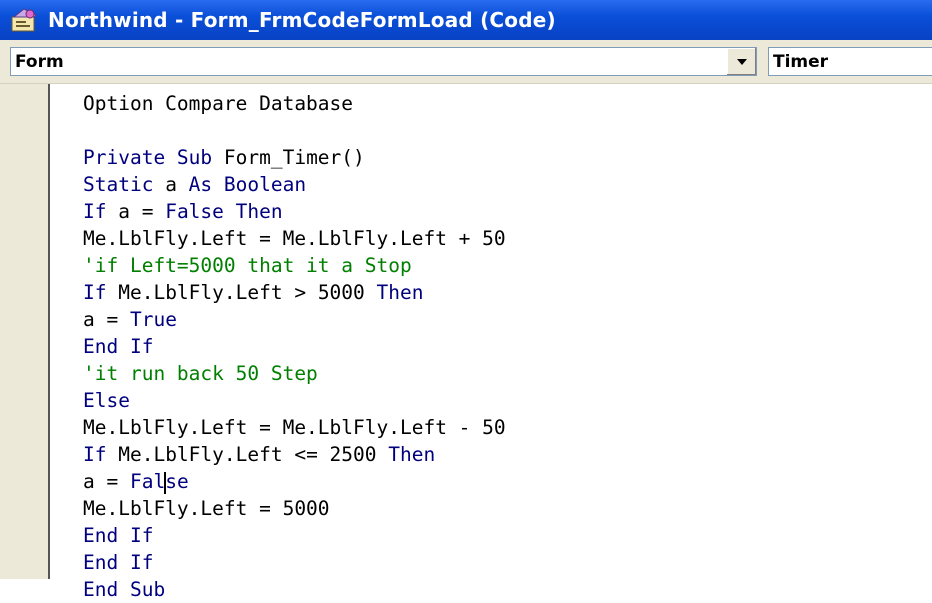 Image resolution: width=932 pixels, height=603 pixels. I want to click on code-keyword: True, so click(153, 319).